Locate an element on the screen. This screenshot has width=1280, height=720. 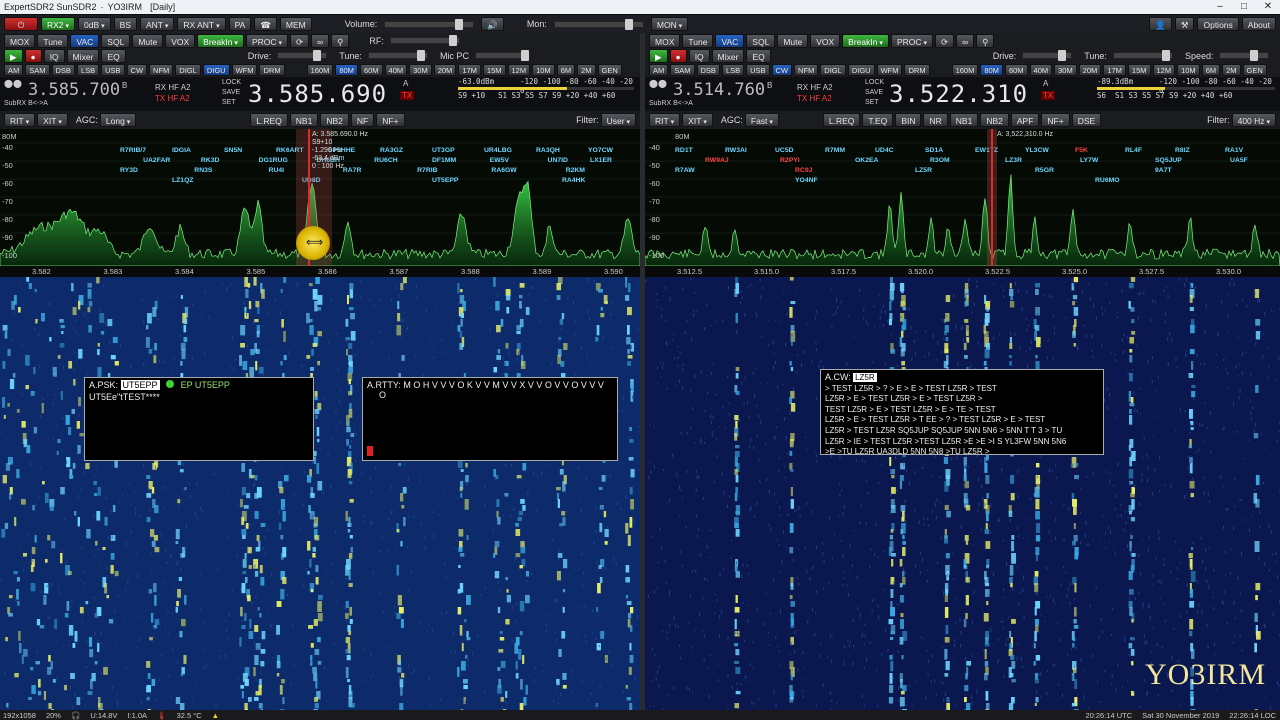
attenuator-button: 0dB is located at coordinates (94, 24).